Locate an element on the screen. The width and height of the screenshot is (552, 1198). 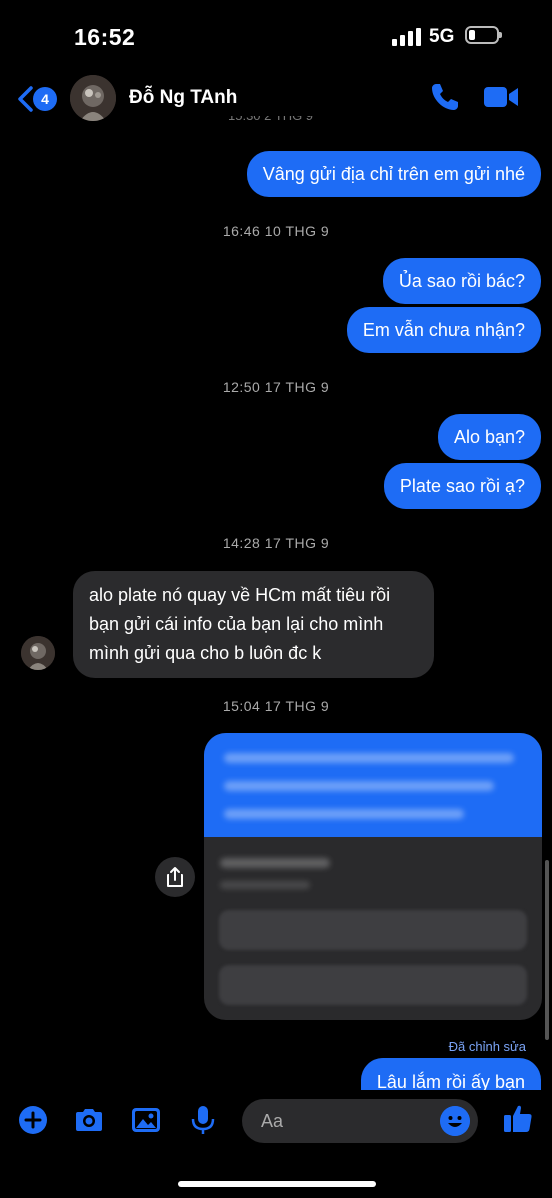
battery-icon is located at coordinates (483, 35).